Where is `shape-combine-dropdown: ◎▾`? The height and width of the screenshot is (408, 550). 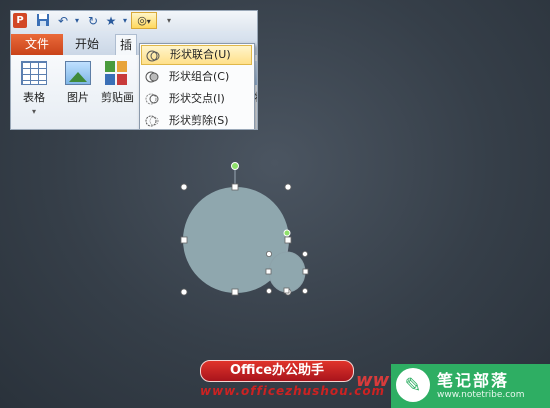
shape-combine-dropdown: ◎▾ is located at coordinates (144, 20).